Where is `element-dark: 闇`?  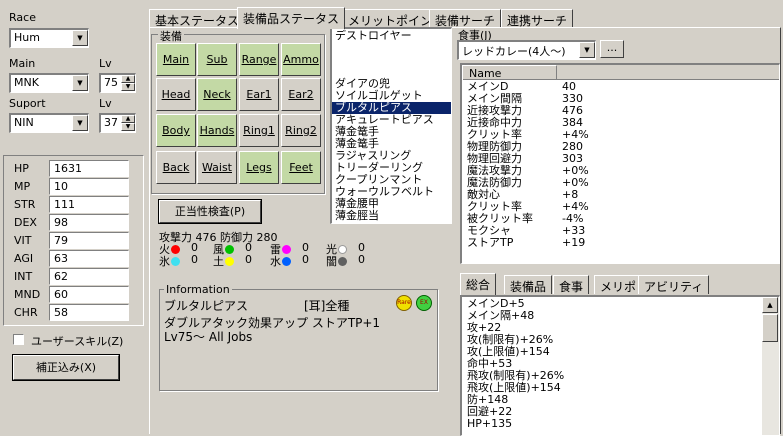 element-dark: 闇 is located at coordinates (337, 261).